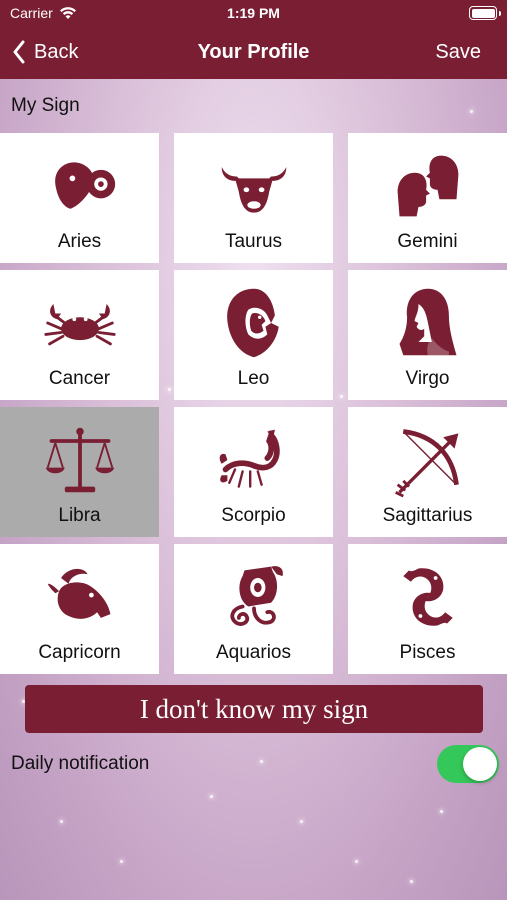 The width and height of the screenshot is (507, 900). What do you see at coordinates (79, 325) in the screenshot?
I see `crab-icon` at bounding box center [79, 325].